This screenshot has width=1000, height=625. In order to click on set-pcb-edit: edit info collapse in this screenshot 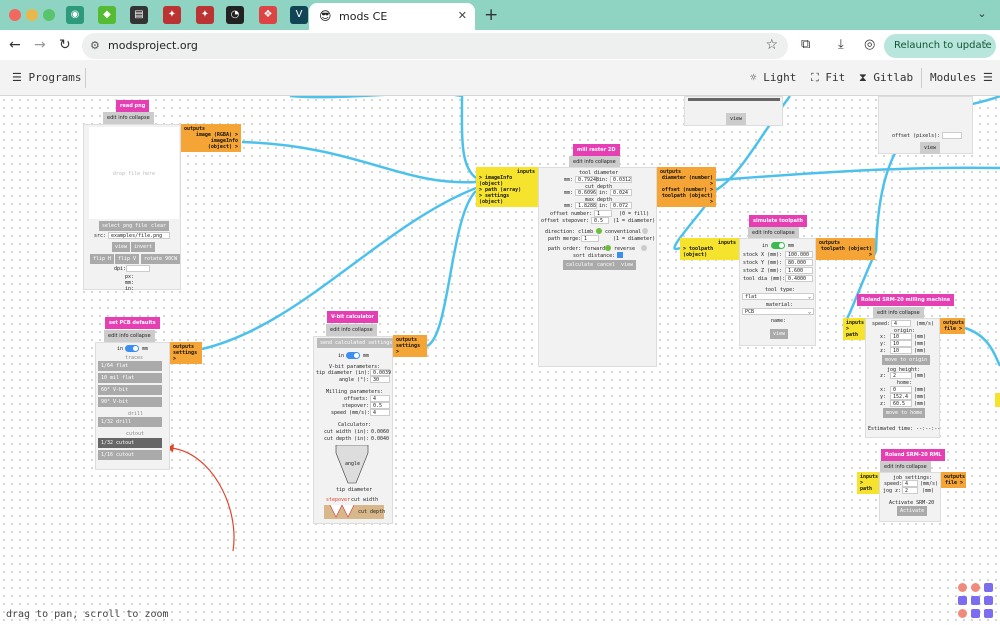, I will do `click(129, 336)`.